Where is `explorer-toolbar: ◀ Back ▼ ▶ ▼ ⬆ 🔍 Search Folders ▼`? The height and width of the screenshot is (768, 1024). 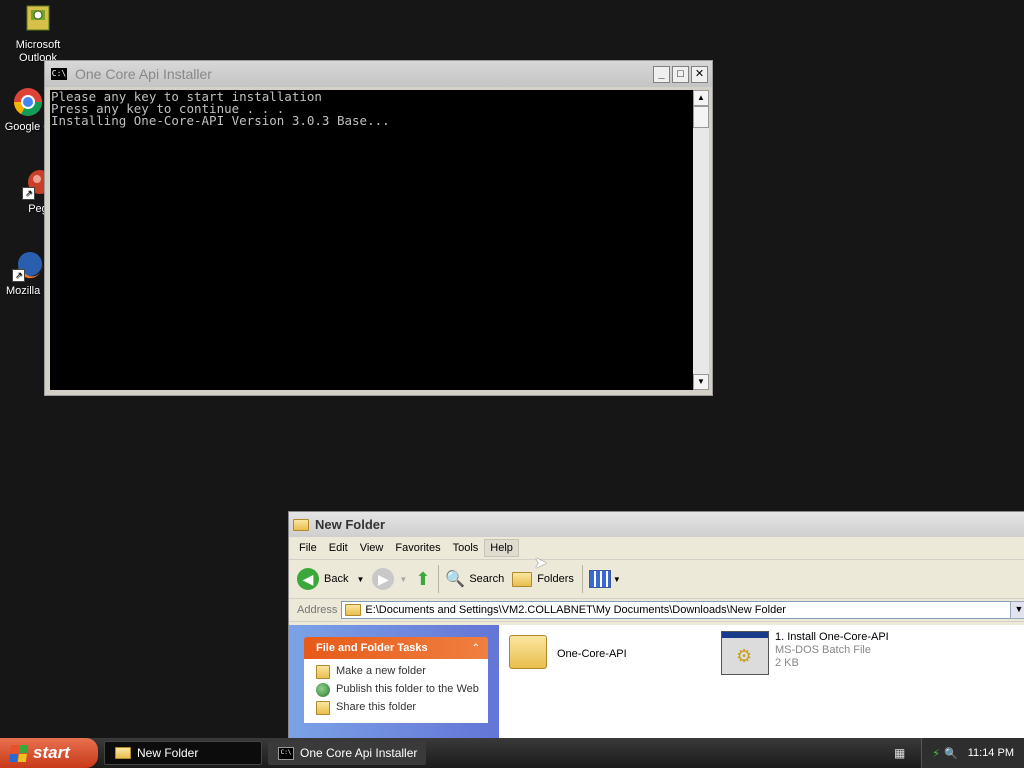 explorer-toolbar: ◀ Back ▼ ▶ ▼ ⬆ 🔍 Search Folders ▼ is located at coordinates (656, 579).